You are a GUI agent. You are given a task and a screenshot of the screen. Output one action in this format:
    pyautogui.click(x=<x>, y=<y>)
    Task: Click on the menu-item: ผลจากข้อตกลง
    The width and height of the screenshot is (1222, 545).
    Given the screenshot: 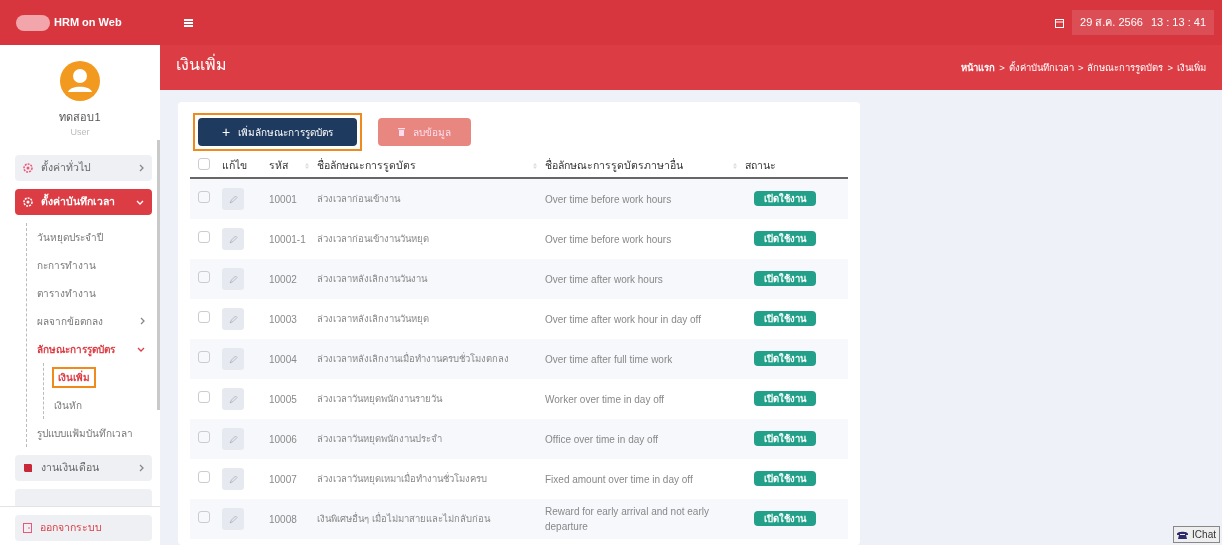 What is the action you would take?
    pyautogui.click(x=91, y=321)
    